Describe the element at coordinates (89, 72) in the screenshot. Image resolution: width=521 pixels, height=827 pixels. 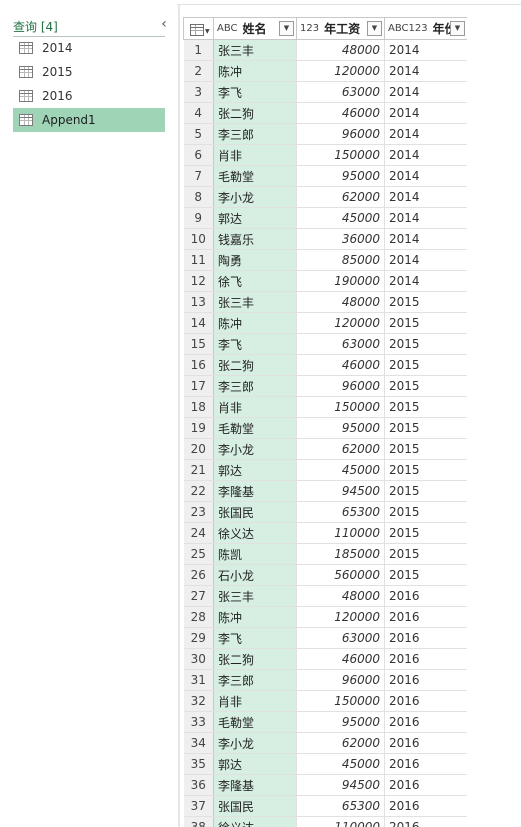
I see `query-item-2015: 2015` at that location.